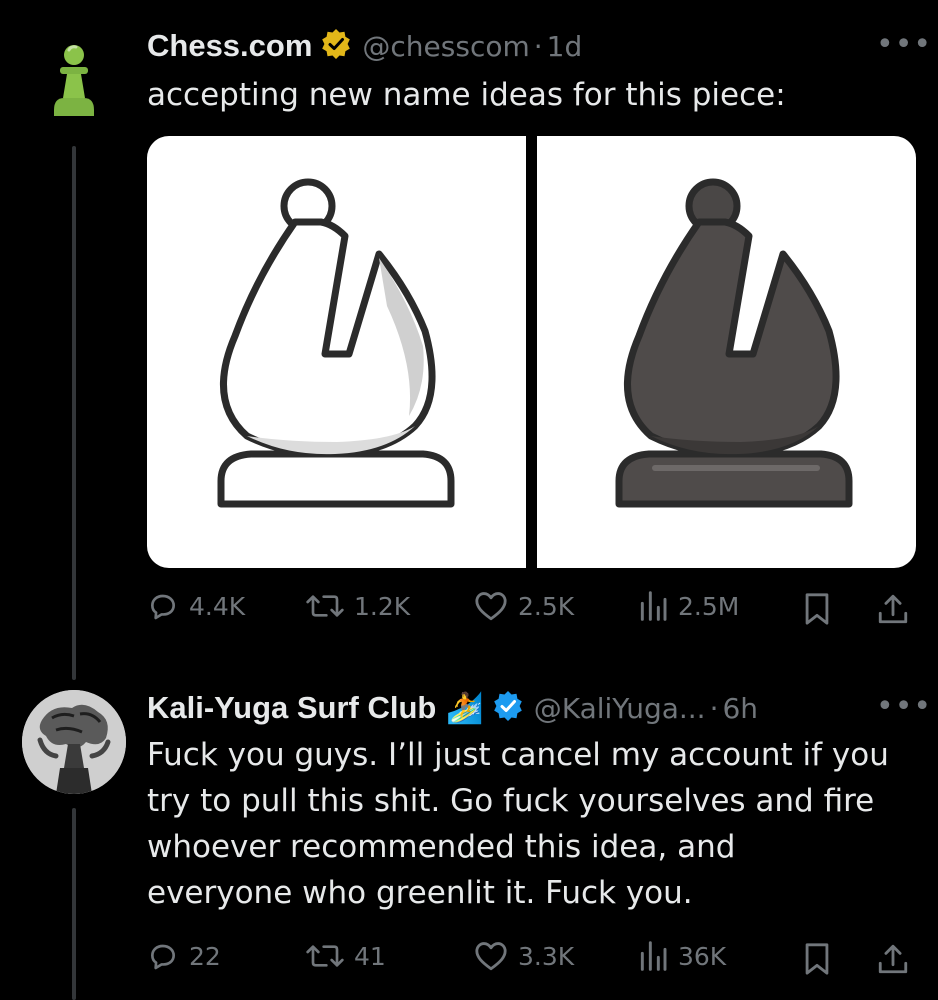 This screenshot has width=938, height=1000. I want to click on reply-count: 22, so click(205, 956).